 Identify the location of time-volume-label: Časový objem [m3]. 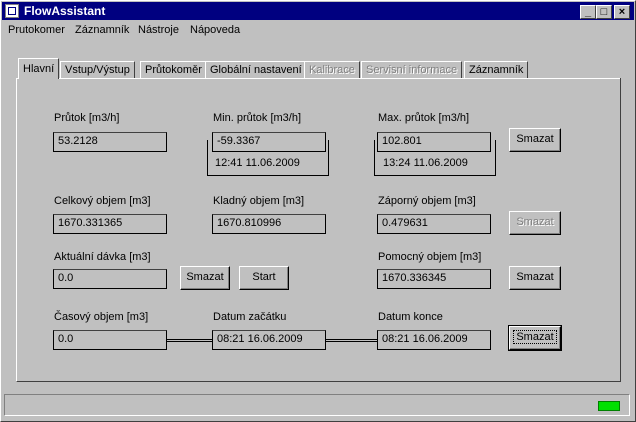
(101, 317).